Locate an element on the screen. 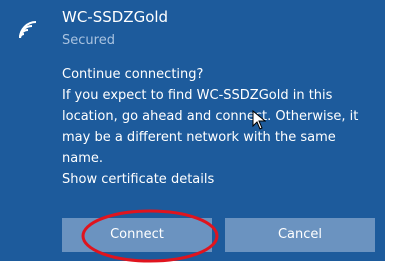  mouse-pointer-icon is located at coordinates (259, 120).